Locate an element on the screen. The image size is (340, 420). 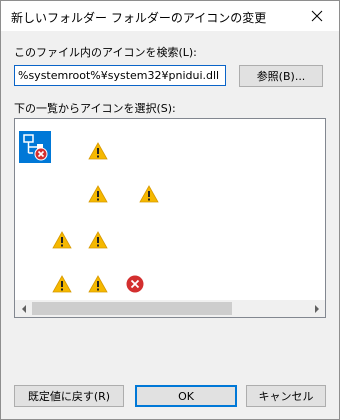
dialog-title: 新しいフォルダー フォルダーのアイコンの変更 is located at coordinates (139, 18).